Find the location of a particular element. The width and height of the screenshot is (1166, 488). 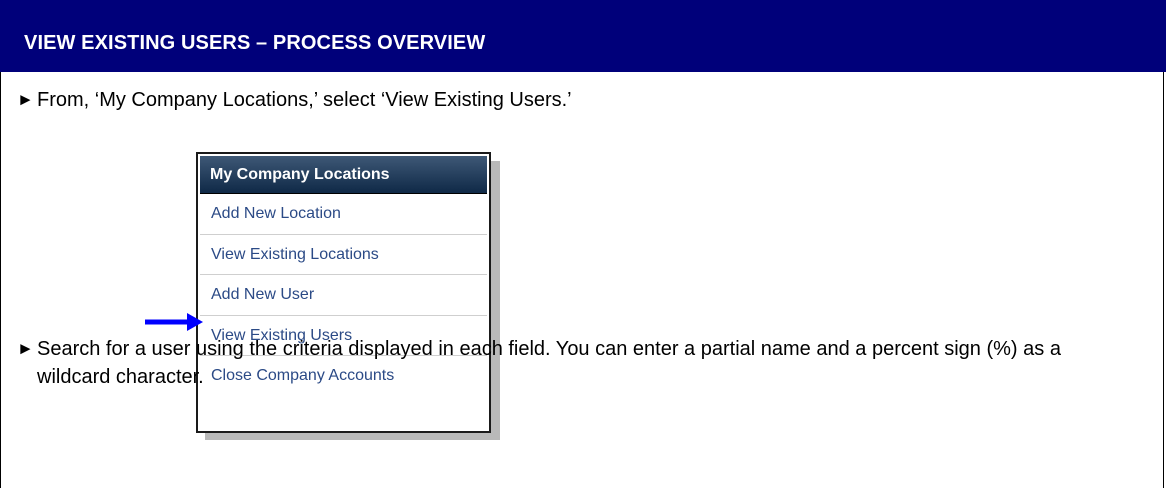

menu-item-add-new-location: Add New Location is located at coordinates (343, 214).